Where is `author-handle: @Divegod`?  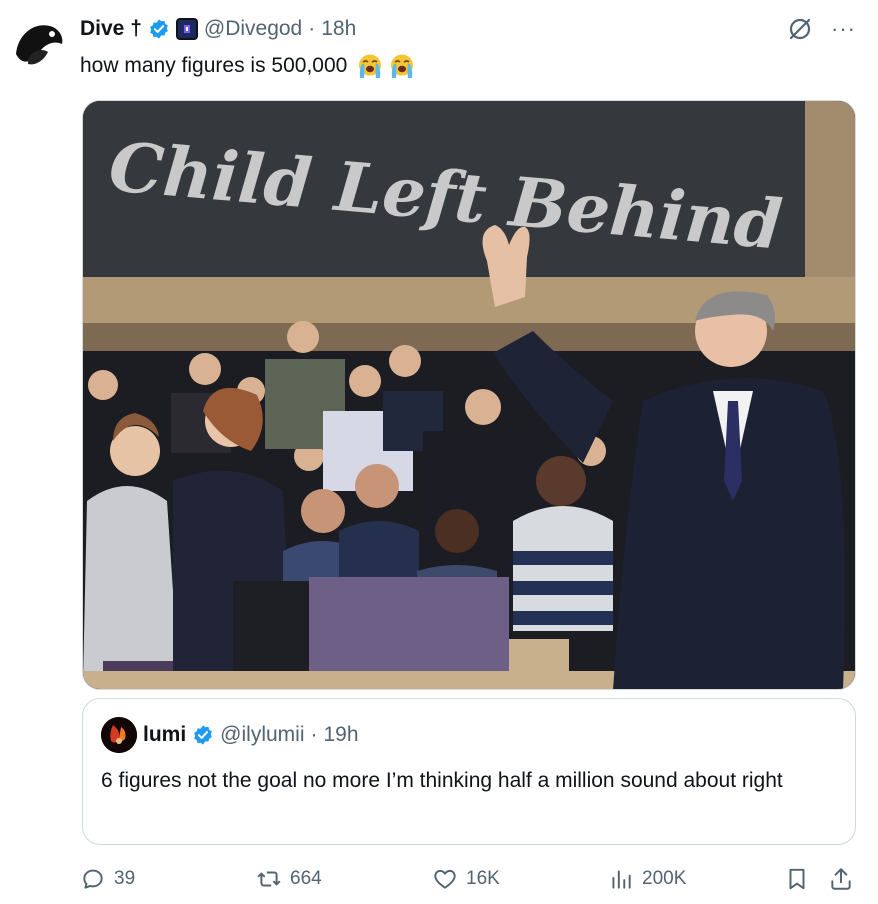 author-handle: @Divegod is located at coordinates (253, 29).